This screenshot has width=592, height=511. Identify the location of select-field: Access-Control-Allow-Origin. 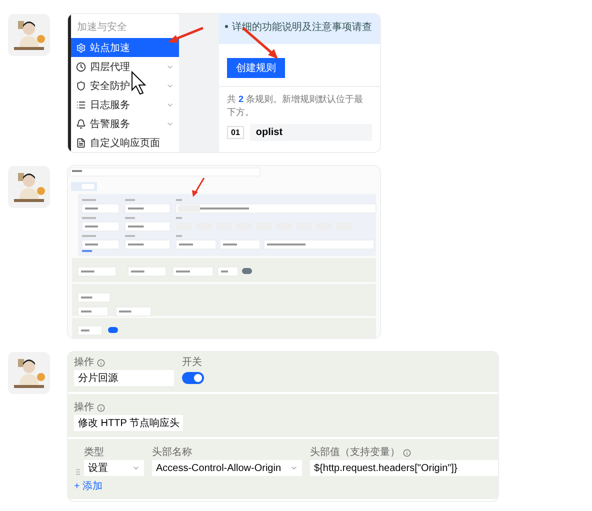
(227, 468).